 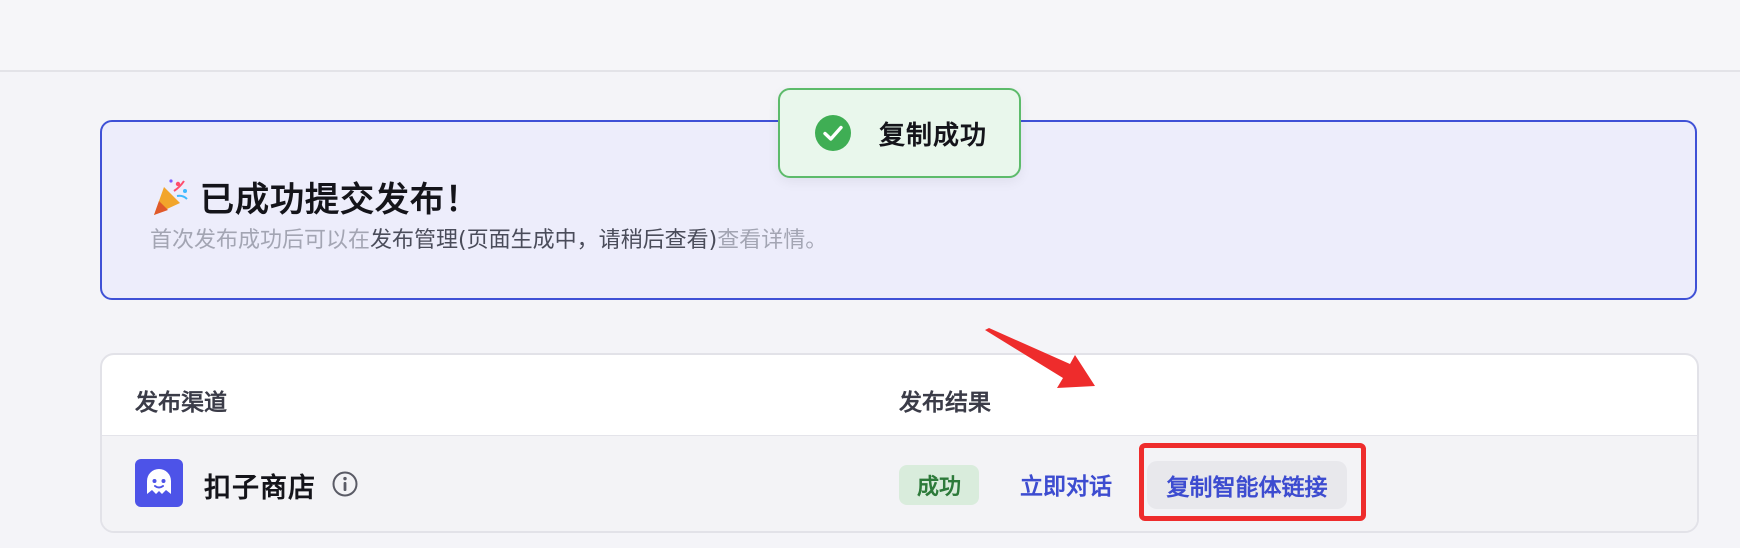 I want to click on banner-title: 已成功提交发布！, so click(x=340, y=200).